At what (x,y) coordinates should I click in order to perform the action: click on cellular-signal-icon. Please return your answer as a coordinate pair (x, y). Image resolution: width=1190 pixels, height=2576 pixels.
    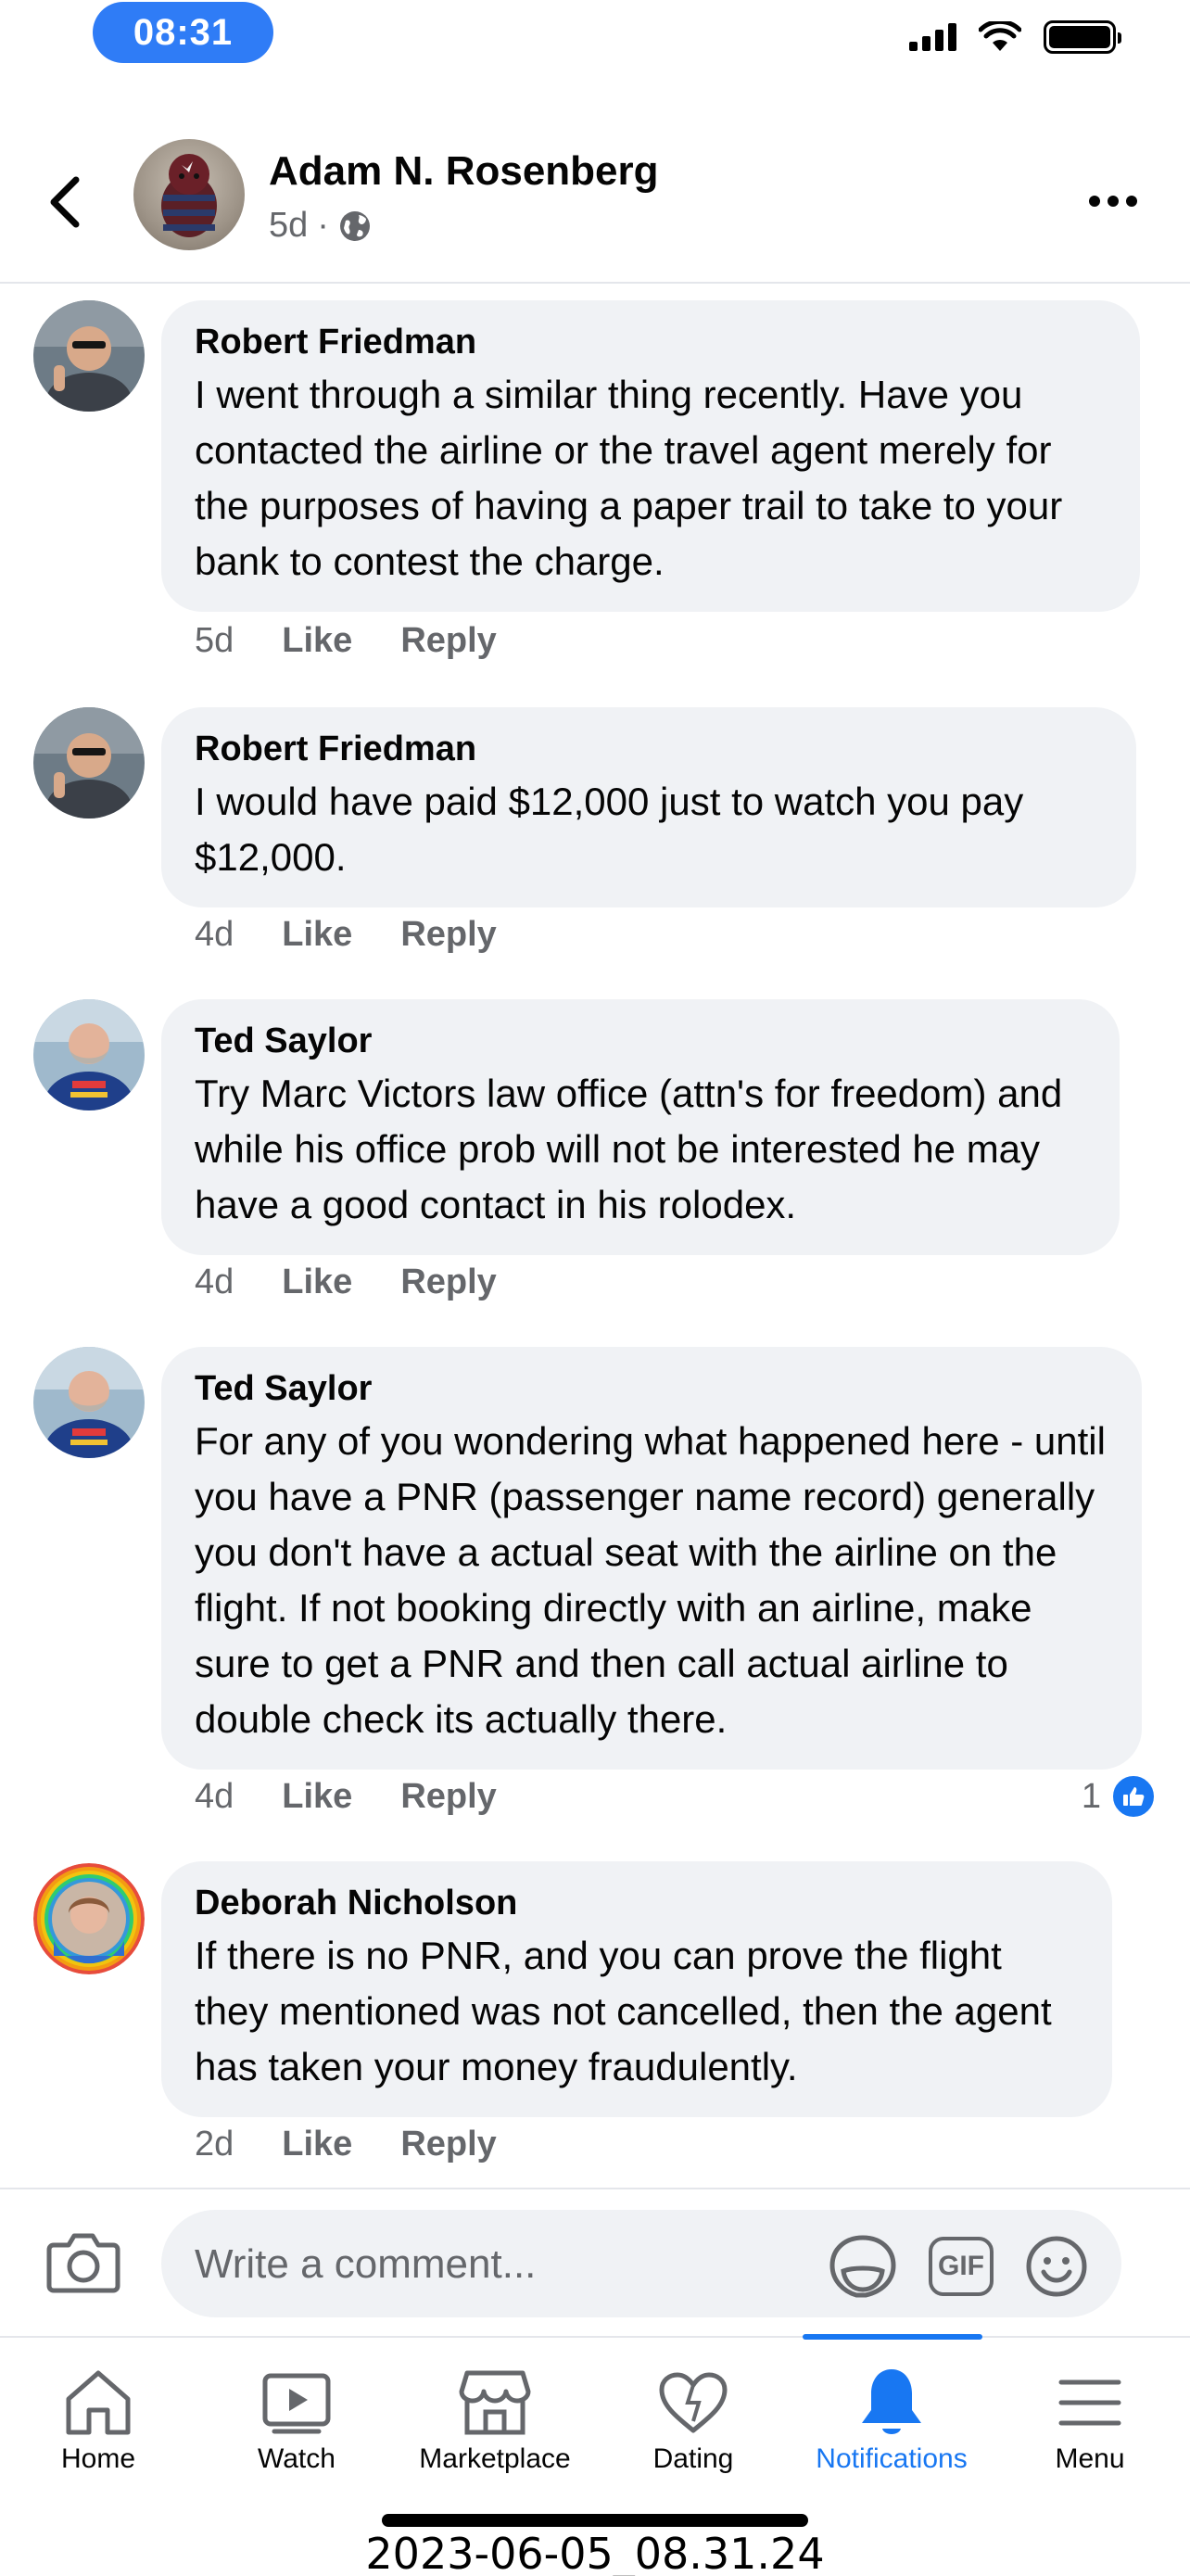
    Looking at the image, I should click on (932, 37).